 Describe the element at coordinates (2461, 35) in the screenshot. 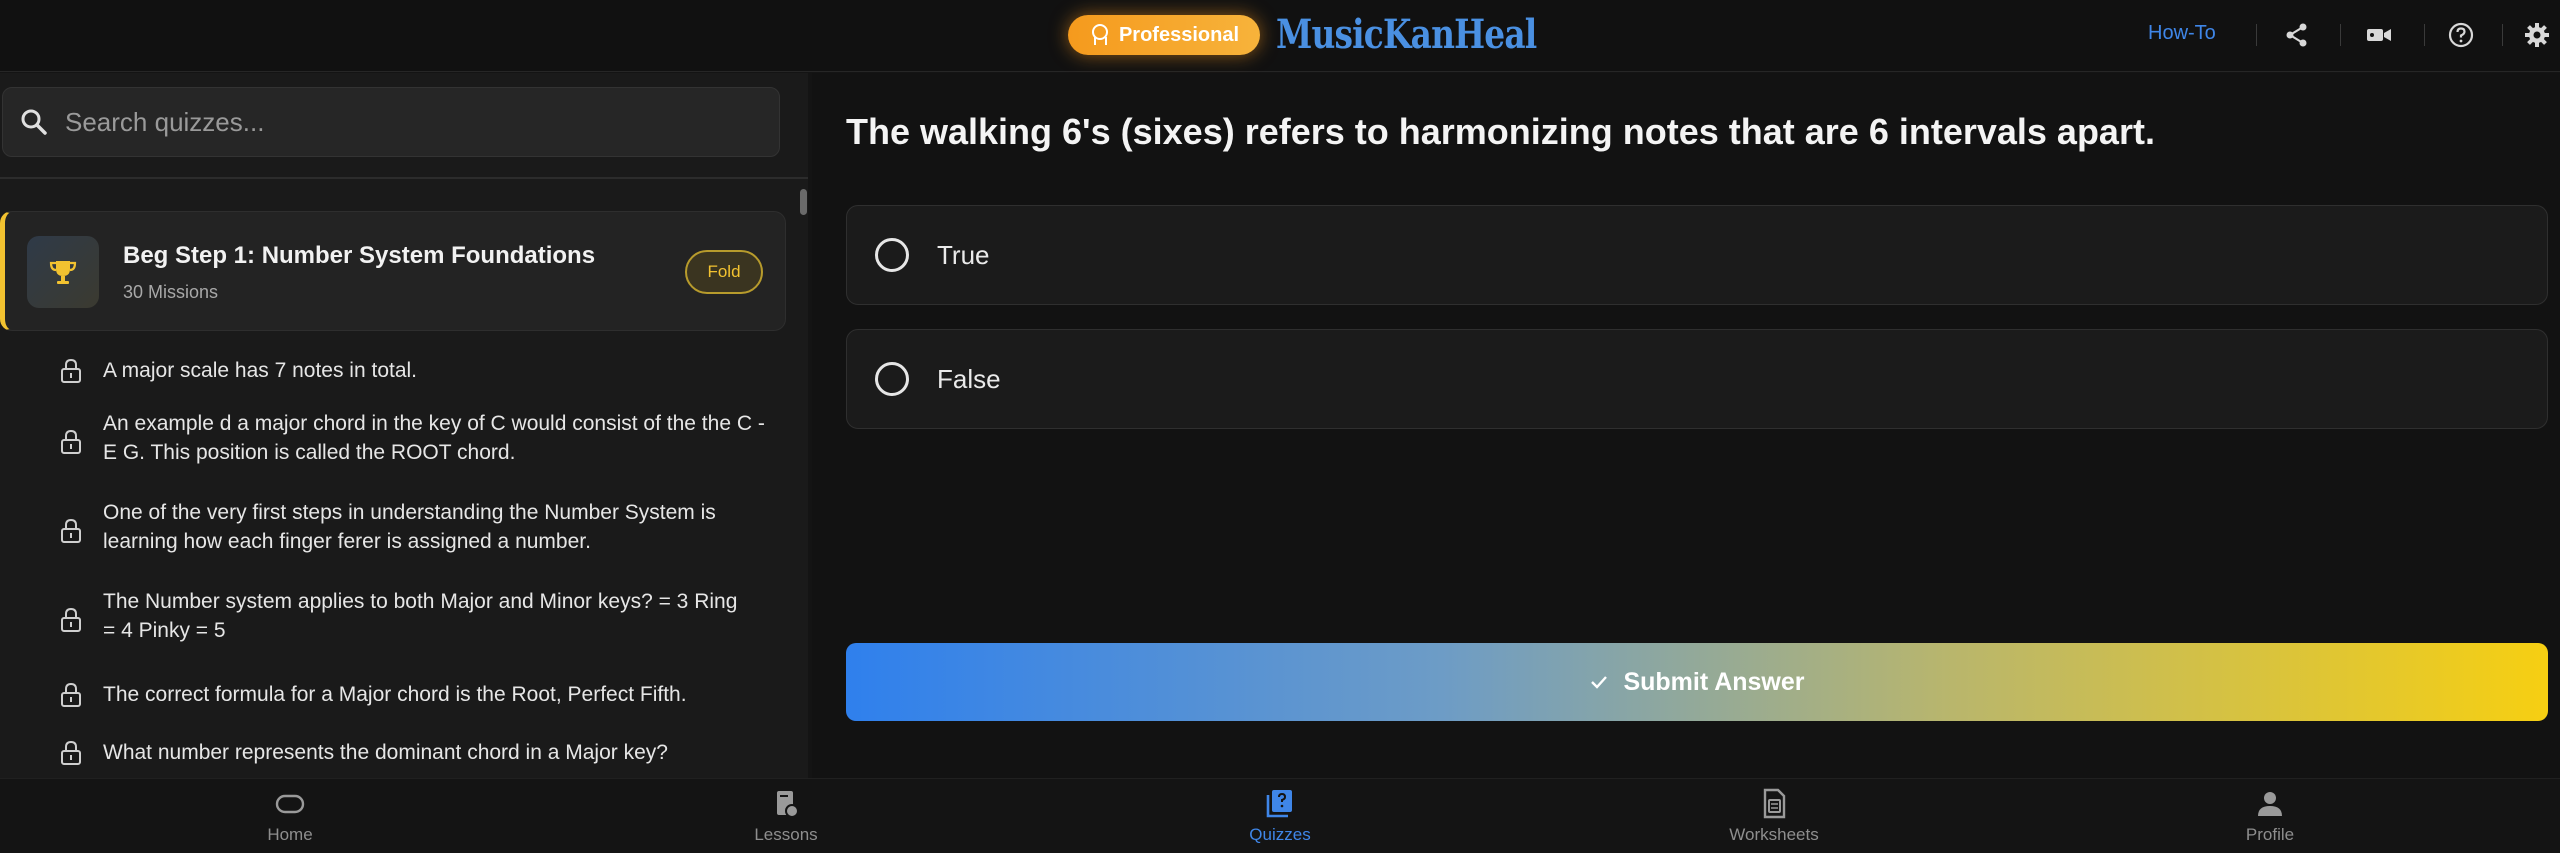

I see `help-icon` at that location.